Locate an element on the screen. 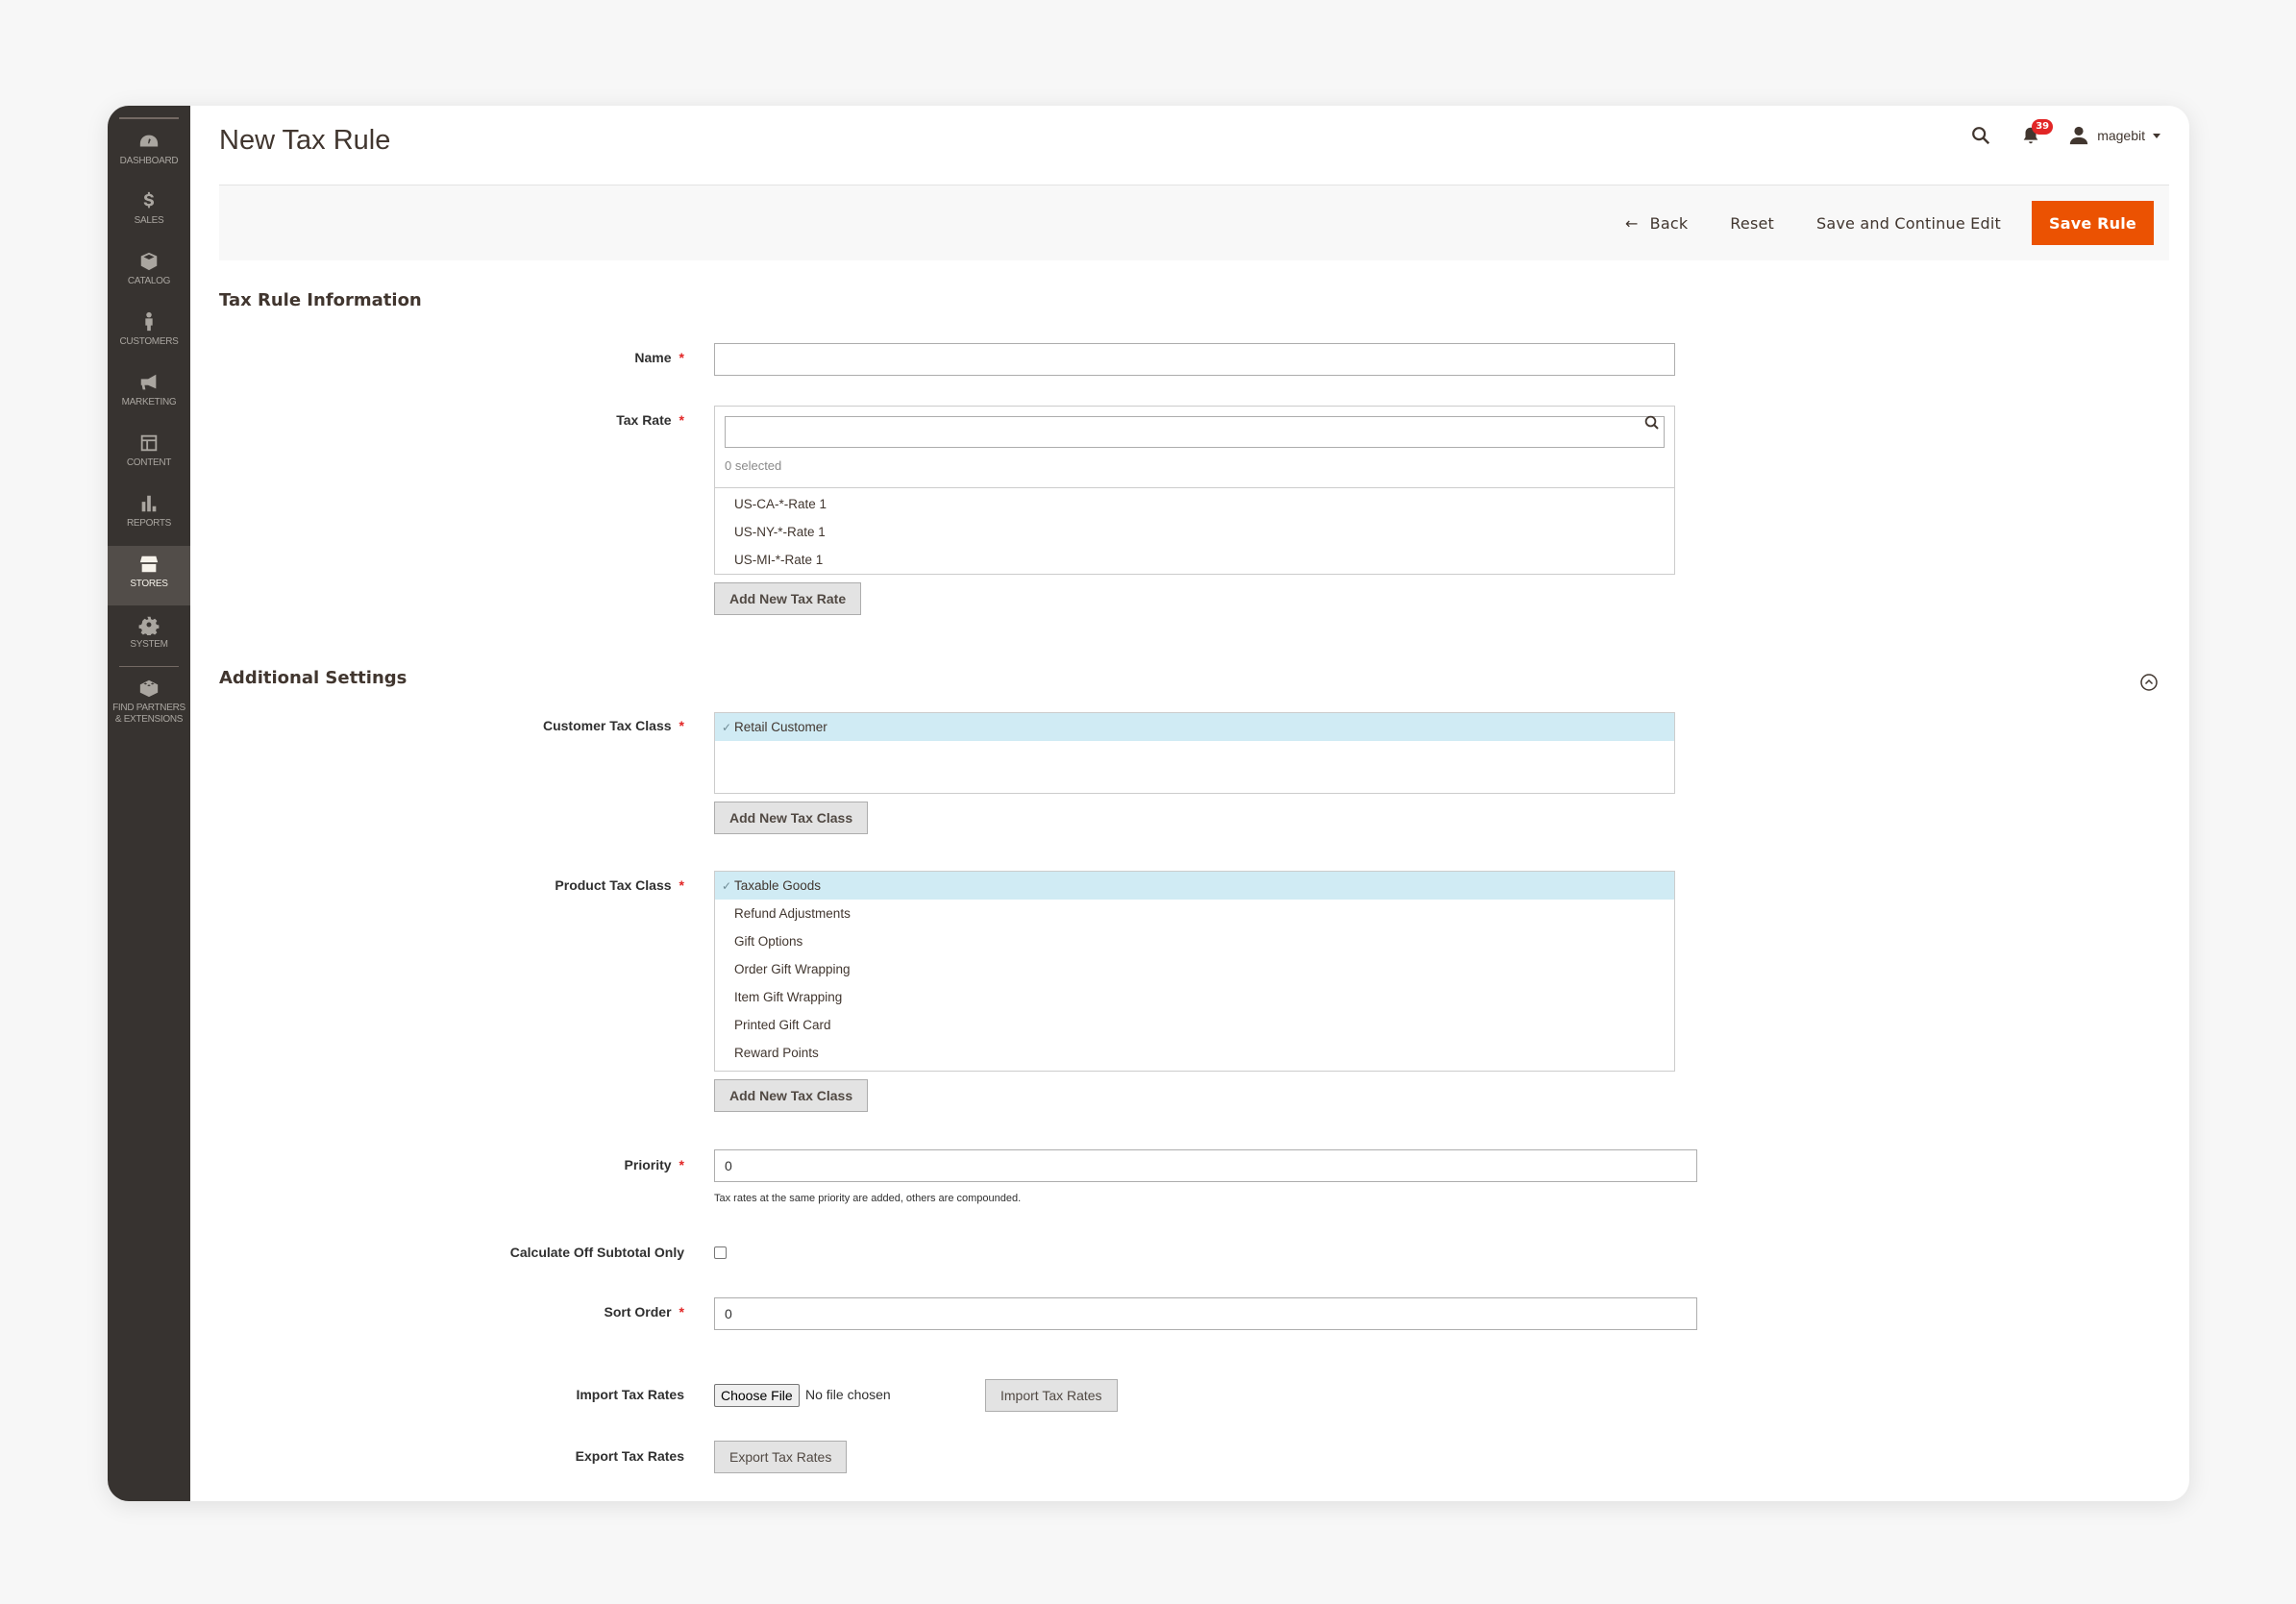 The height and width of the screenshot is (1604, 2296). sidebar-item-stores: Stores is located at coordinates (149, 575).